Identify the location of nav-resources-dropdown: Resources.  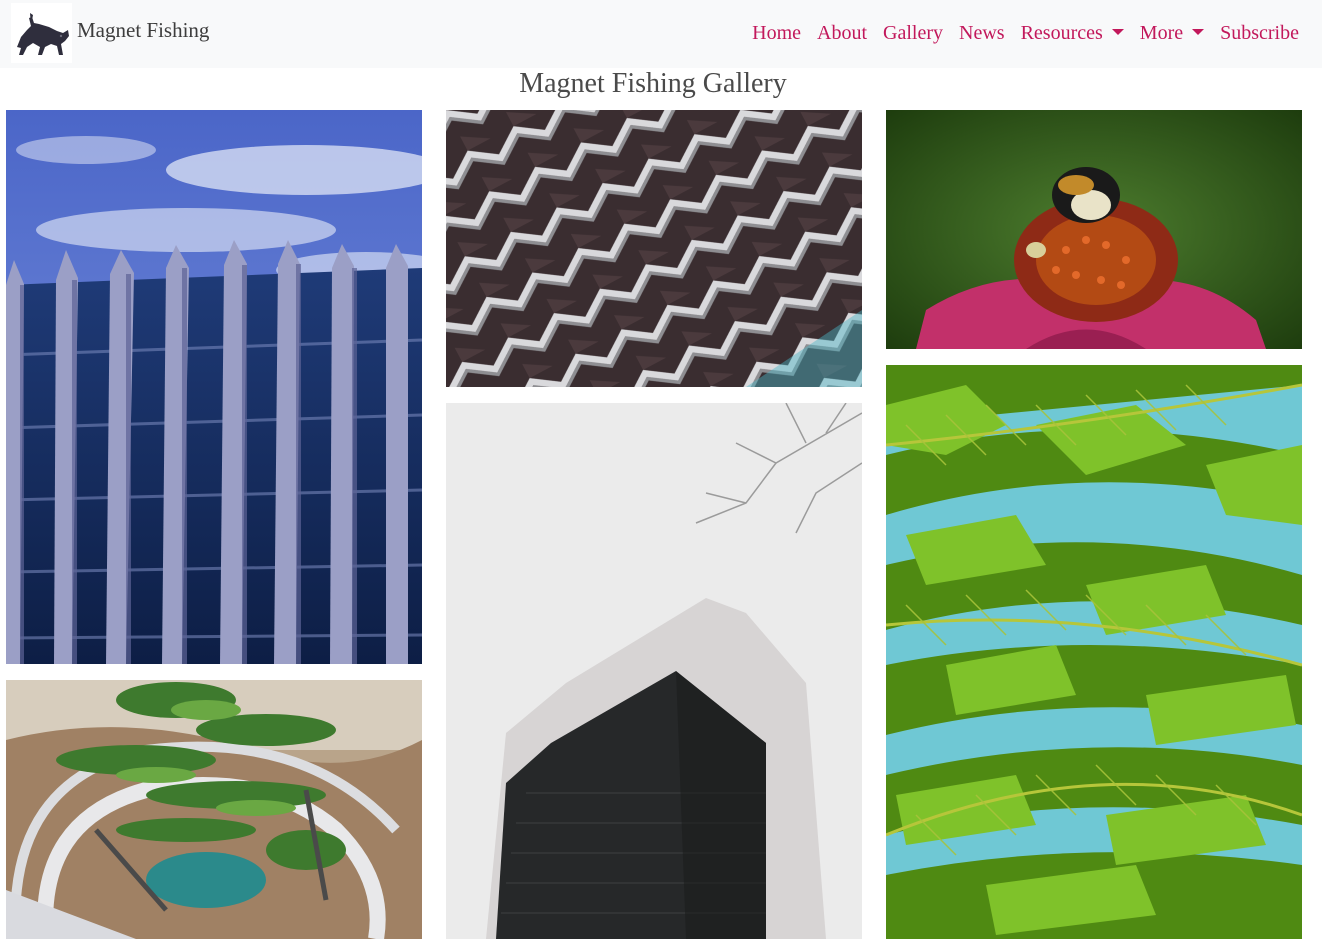
(1072, 33).